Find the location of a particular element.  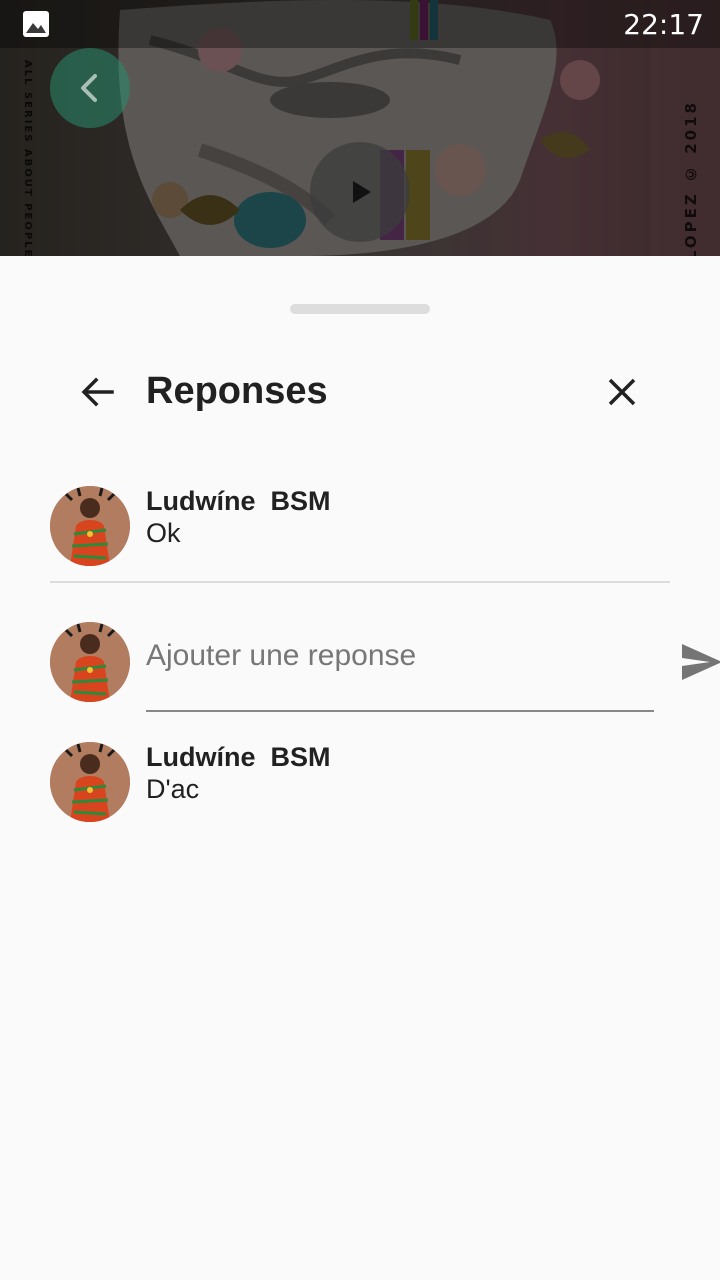

reply-input is located at coordinates (356, 656).